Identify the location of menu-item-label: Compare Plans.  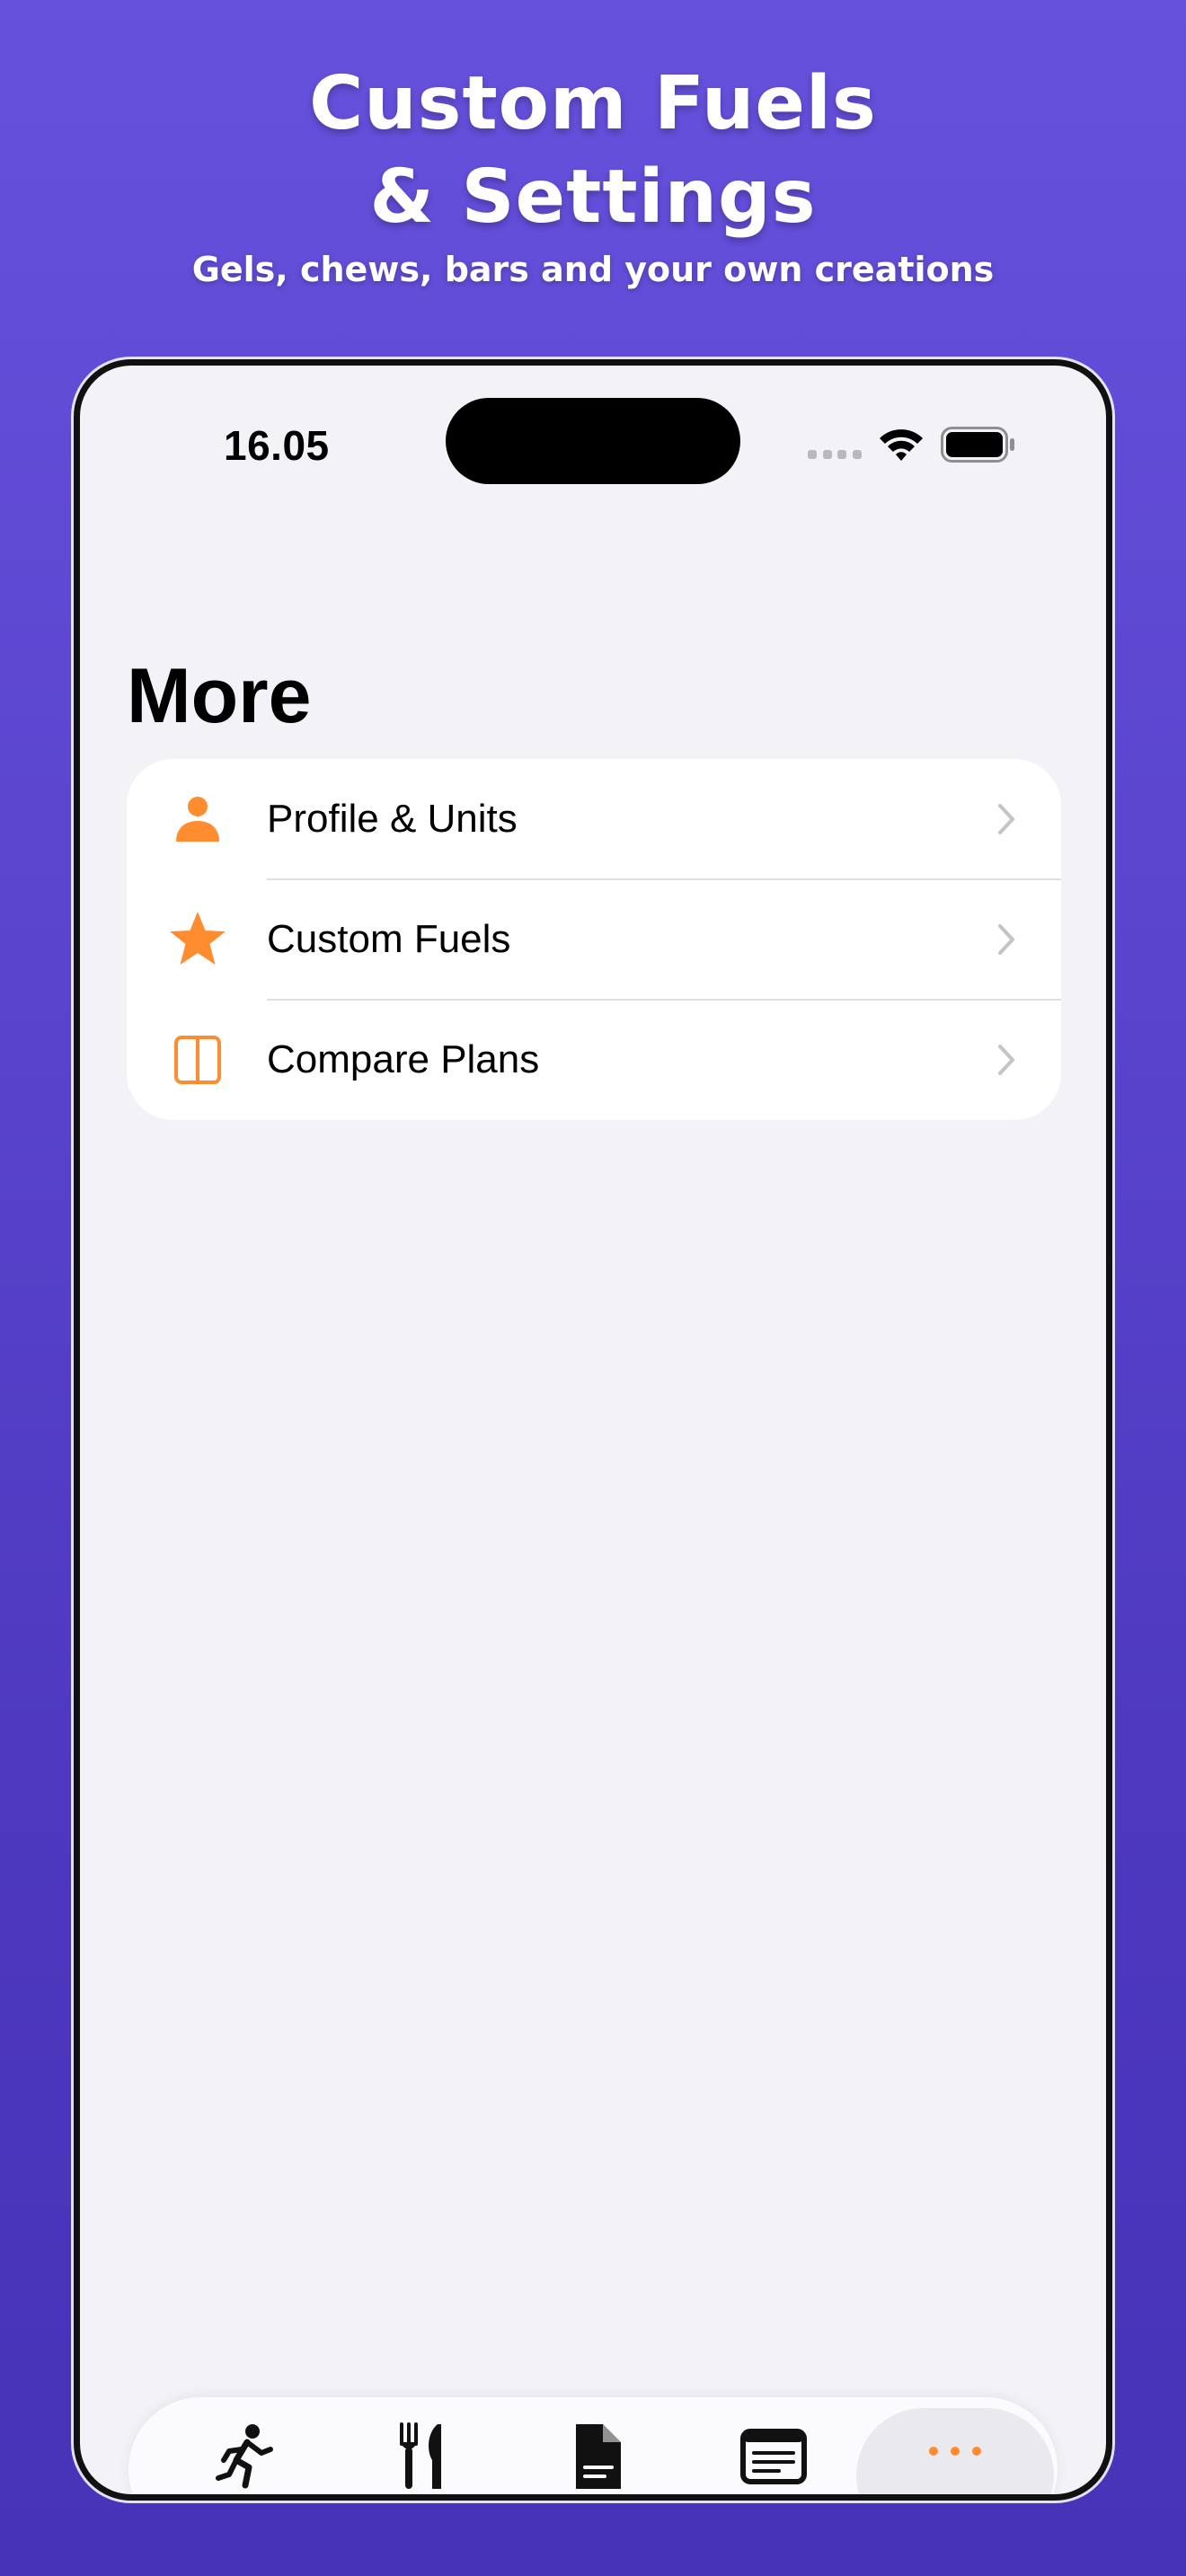
(403, 1059).